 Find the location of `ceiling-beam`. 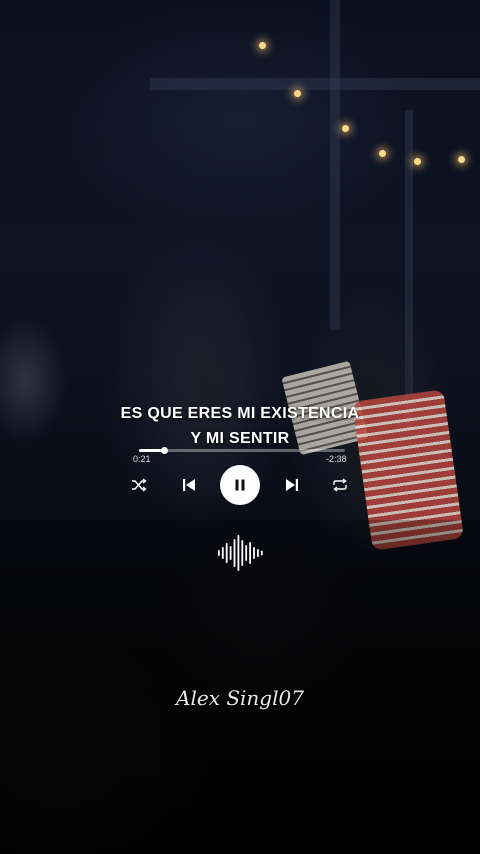

ceiling-beam is located at coordinates (315, 84).